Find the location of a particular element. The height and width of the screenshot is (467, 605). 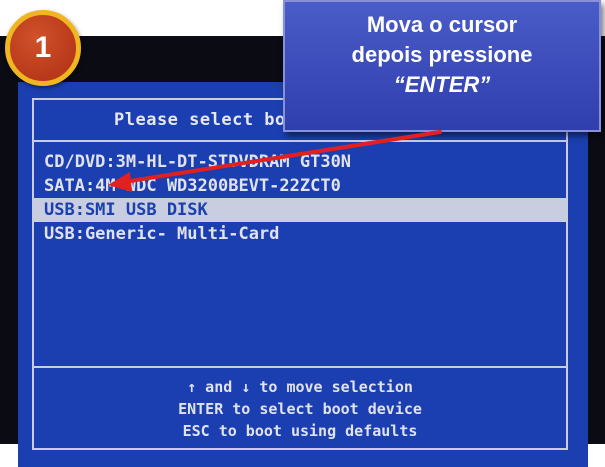

help-move-selection: ↑ and ↓ to move selection is located at coordinates (300, 387).